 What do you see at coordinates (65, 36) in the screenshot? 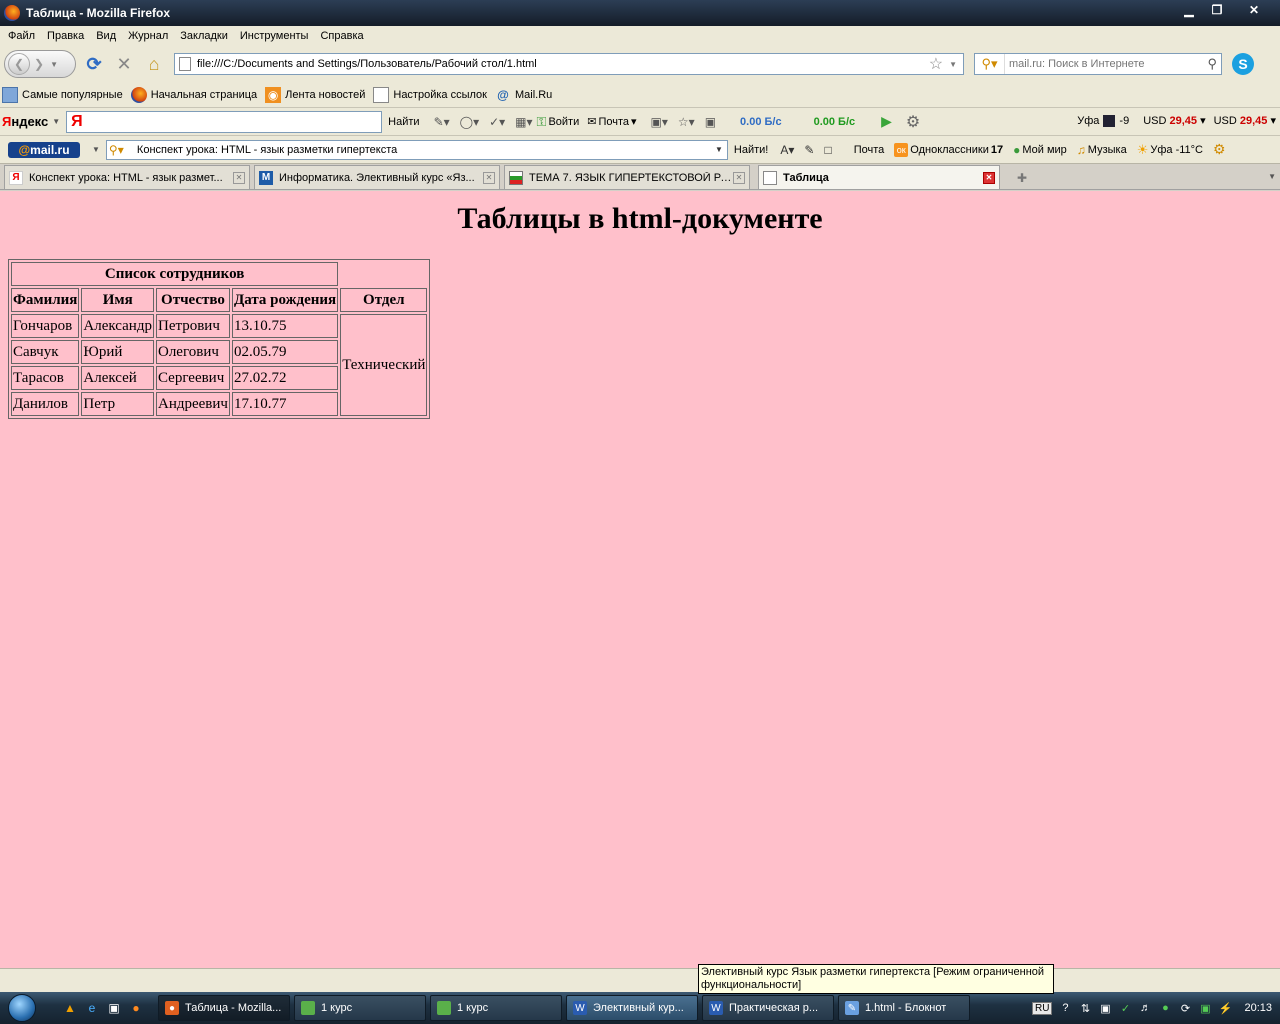
I see `menu-edit: Правка` at bounding box center [65, 36].